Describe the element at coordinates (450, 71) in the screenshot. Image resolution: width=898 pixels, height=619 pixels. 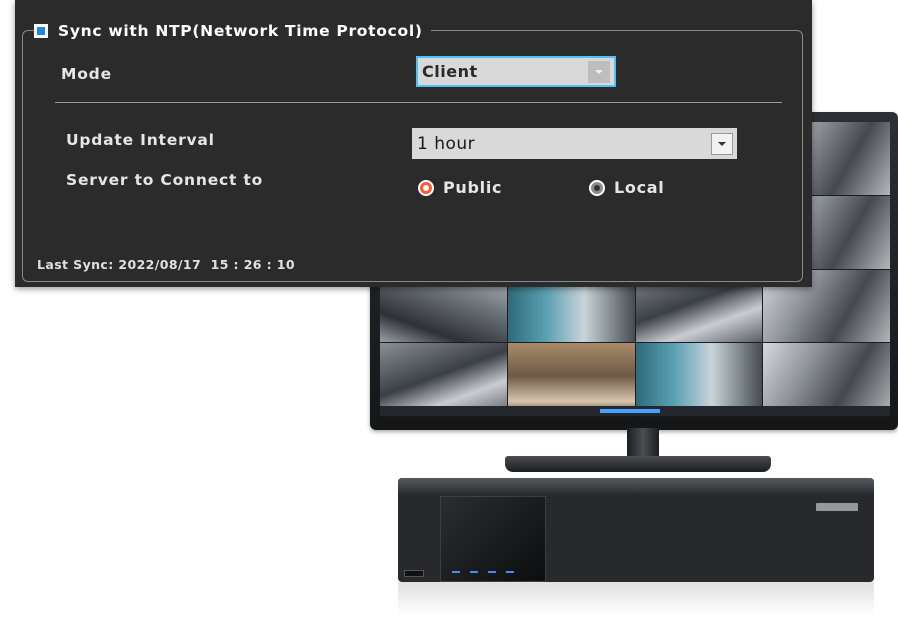
I see `mode-select-value: Client` at that location.